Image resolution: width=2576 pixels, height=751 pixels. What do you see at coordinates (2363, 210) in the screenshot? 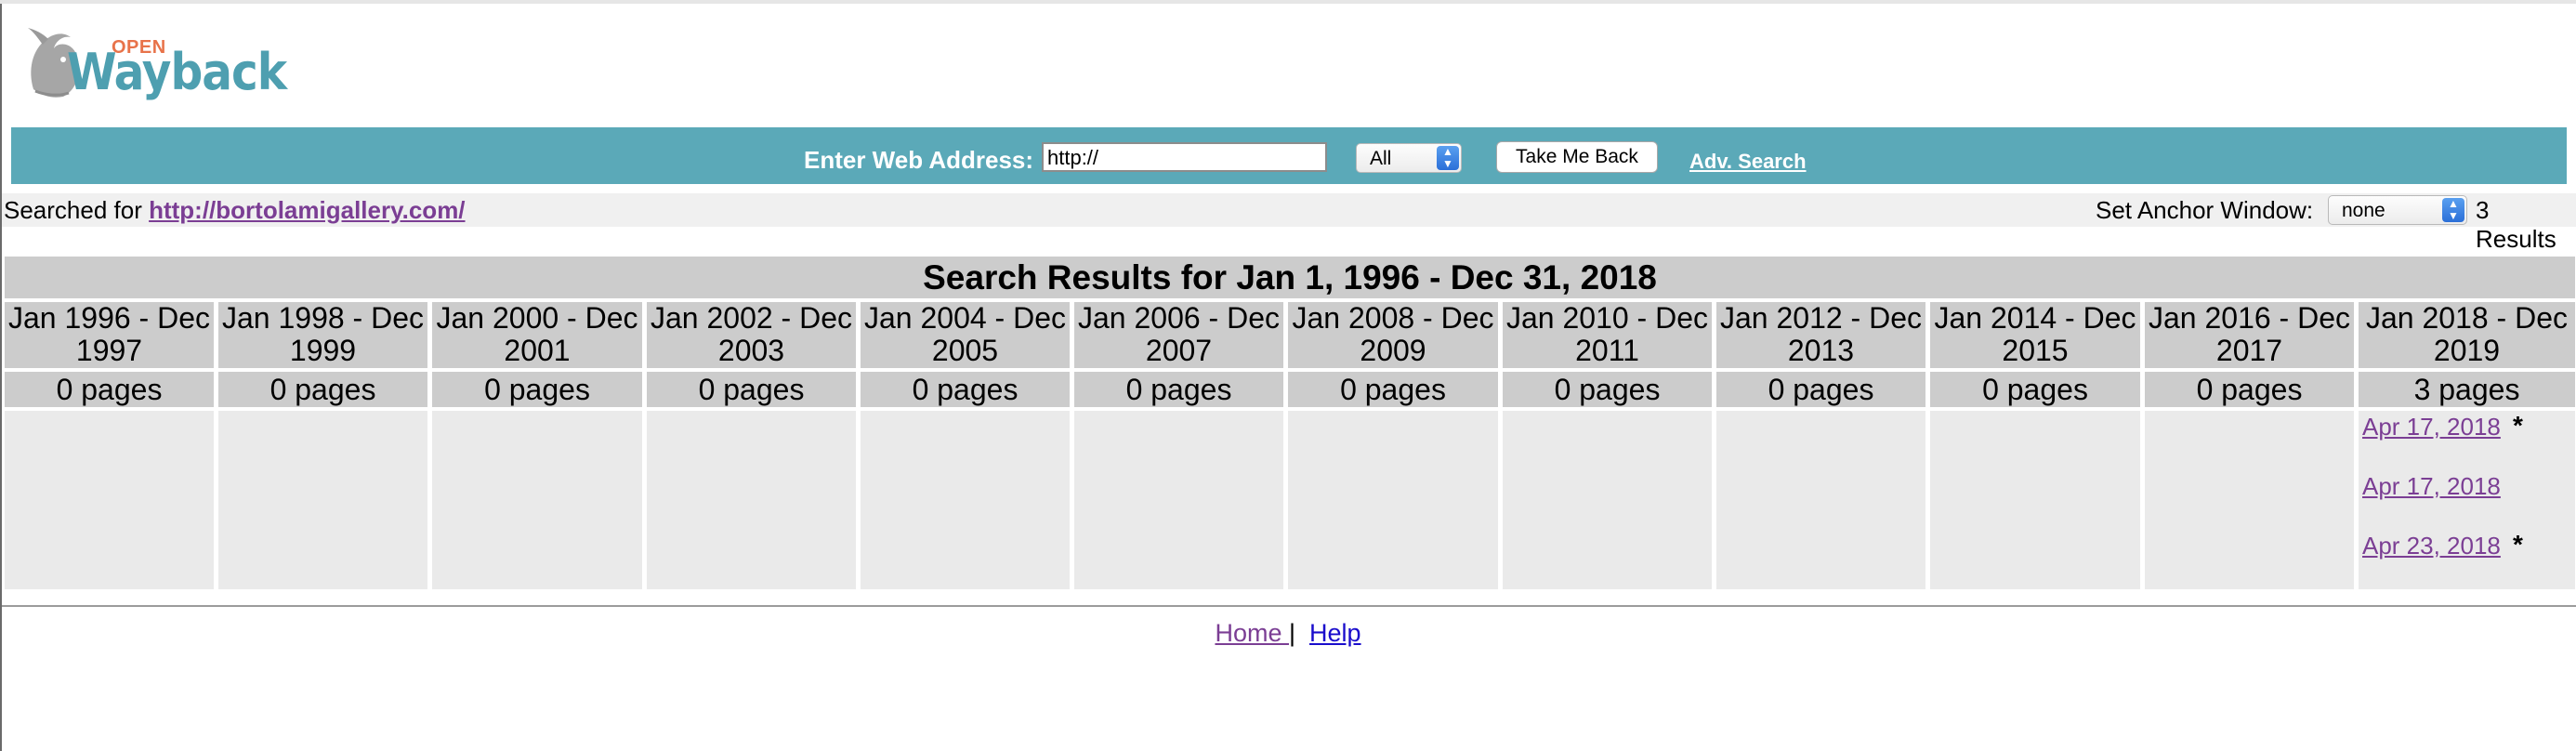
I see `anchor-window-value: none` at bounding box center [2363, 210].